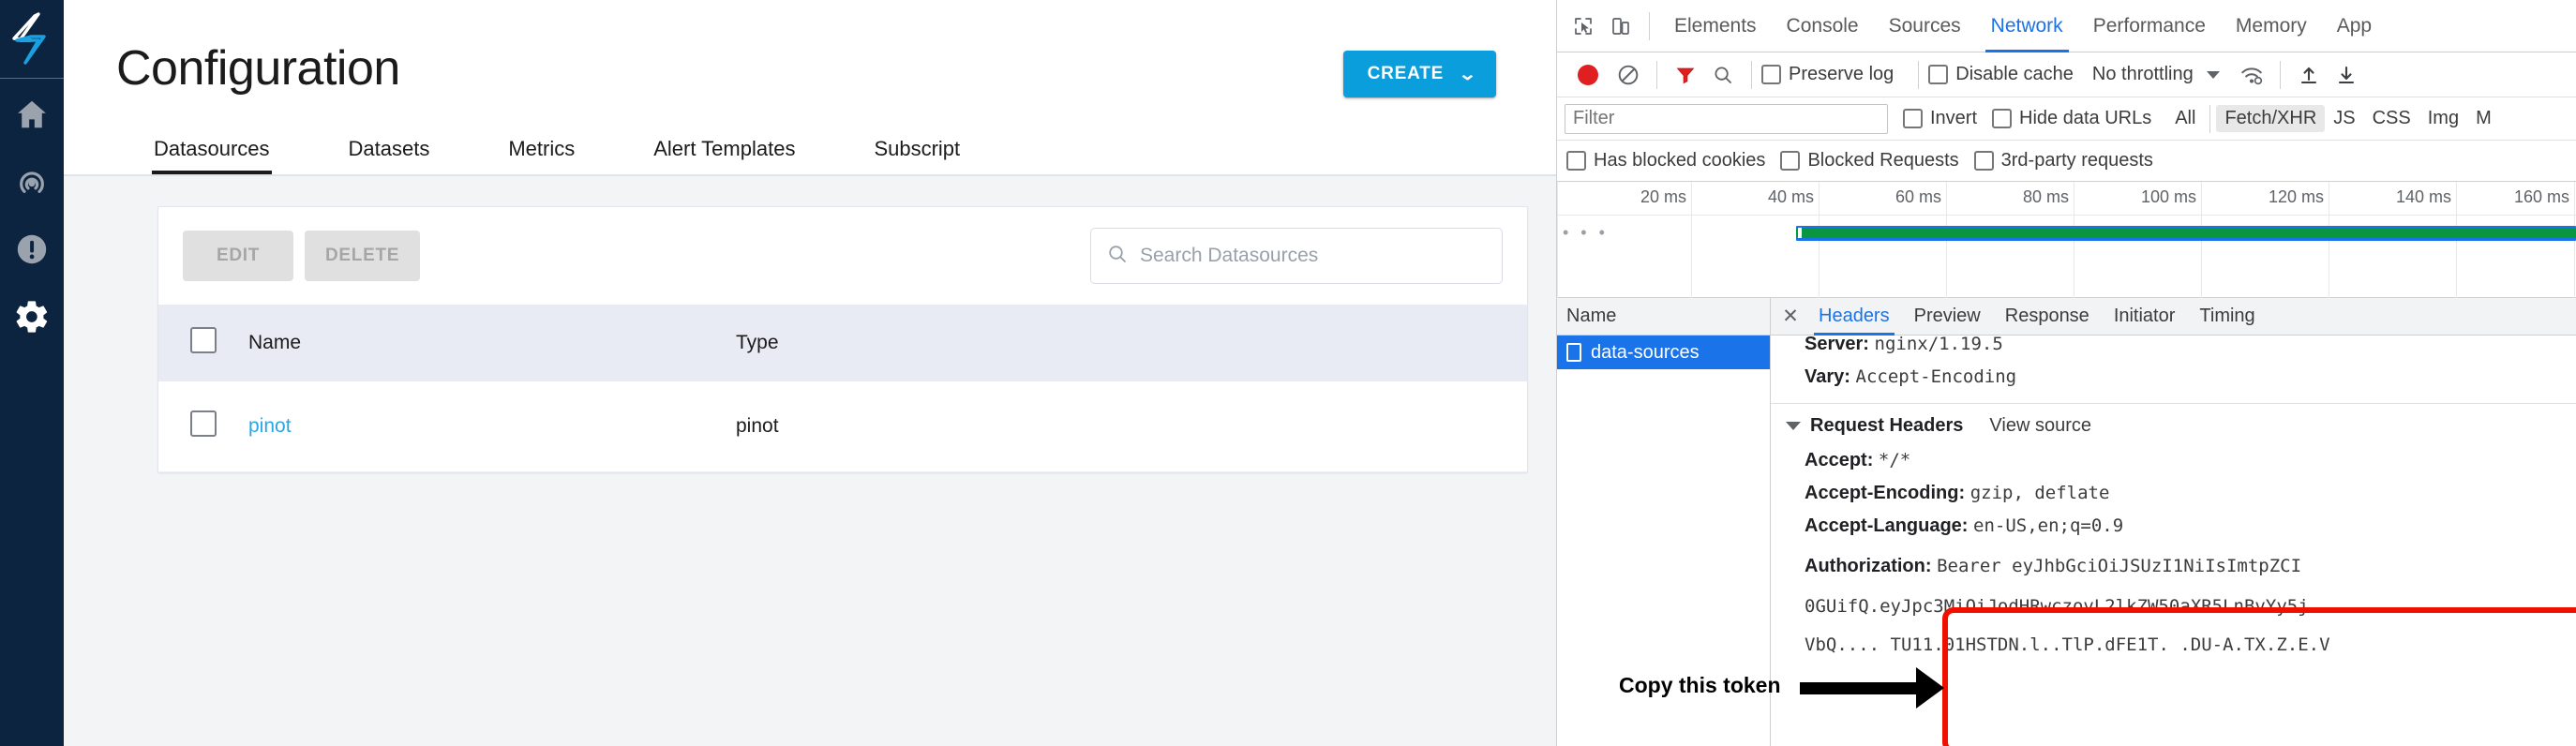  What do you see at coordinates (204, 340) in the screenshot?
I see `select-all-checkbox` at bounding box center [204, 340].